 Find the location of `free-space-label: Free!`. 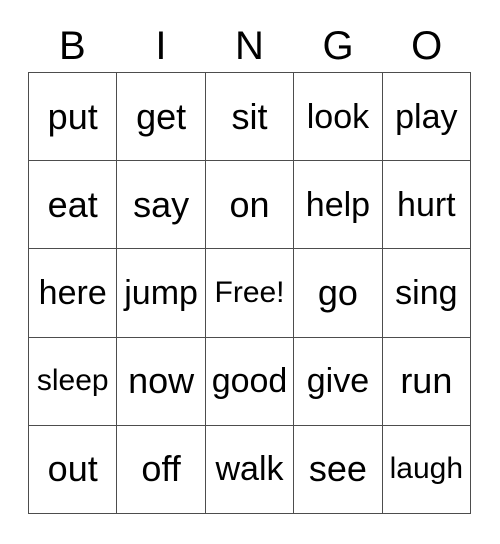

free-space-label: Free! is located at coordinates (249, 292).